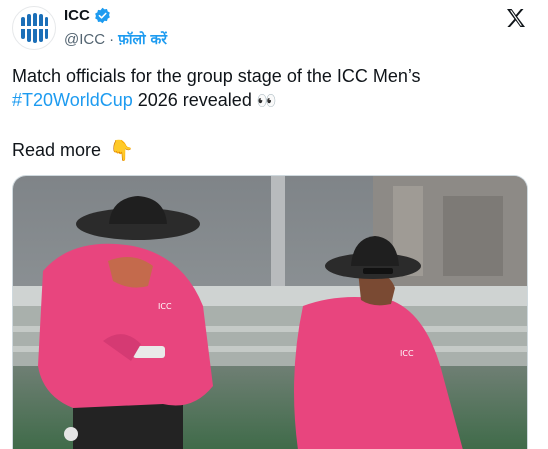  I want to click on tweet-header: ICC @ICC · फ़ॉलो करें, so click(274, 30).